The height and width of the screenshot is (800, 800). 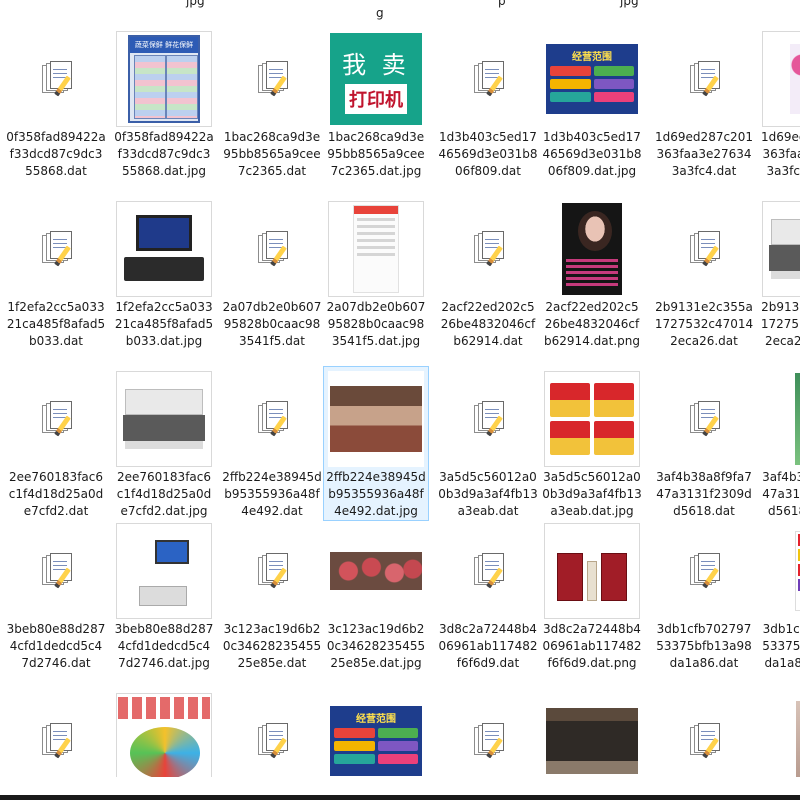 I want to click on file-item: 3a5d5c56012a00b3d9a3af4fb13a3eab.dat, so click(x=488, y=443).